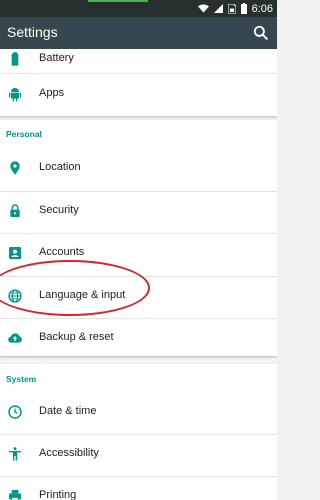  I want to click on settings-item-language: Language & input, so click(138, 297).